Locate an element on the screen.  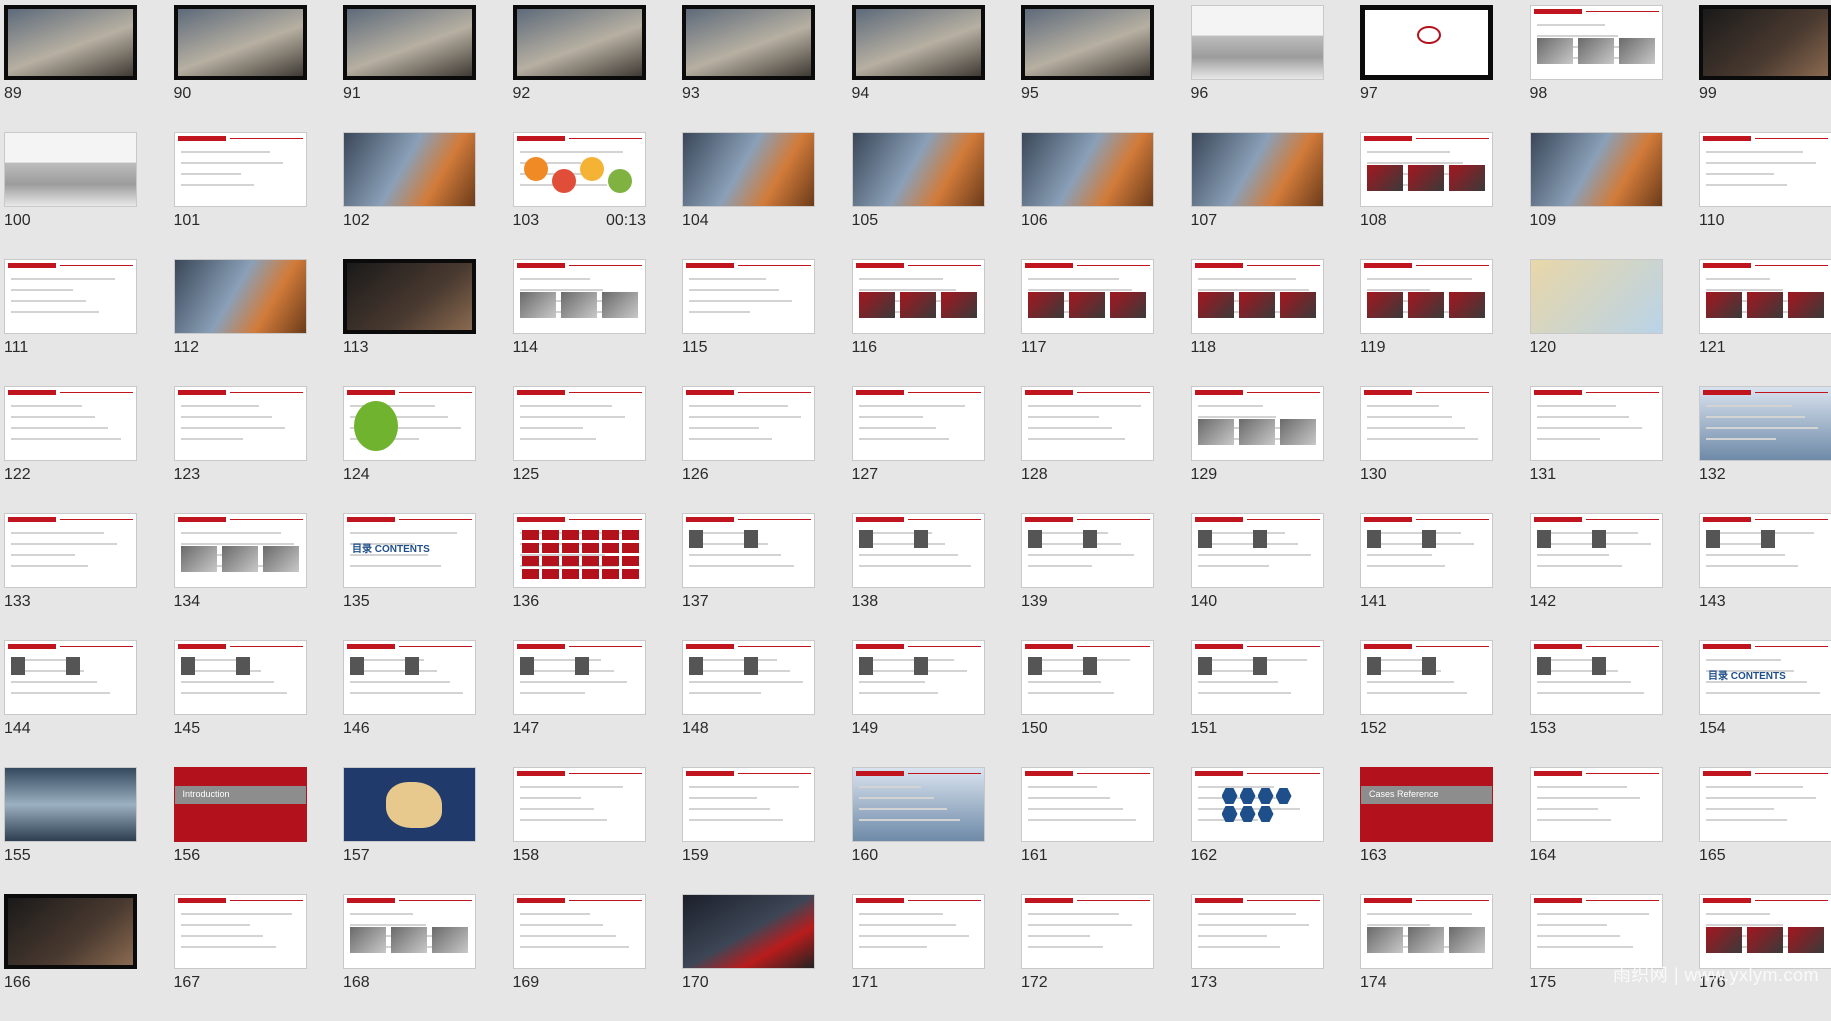
slide-thumbnail-156: Introduction 156 is located at coordinates (258, 830).